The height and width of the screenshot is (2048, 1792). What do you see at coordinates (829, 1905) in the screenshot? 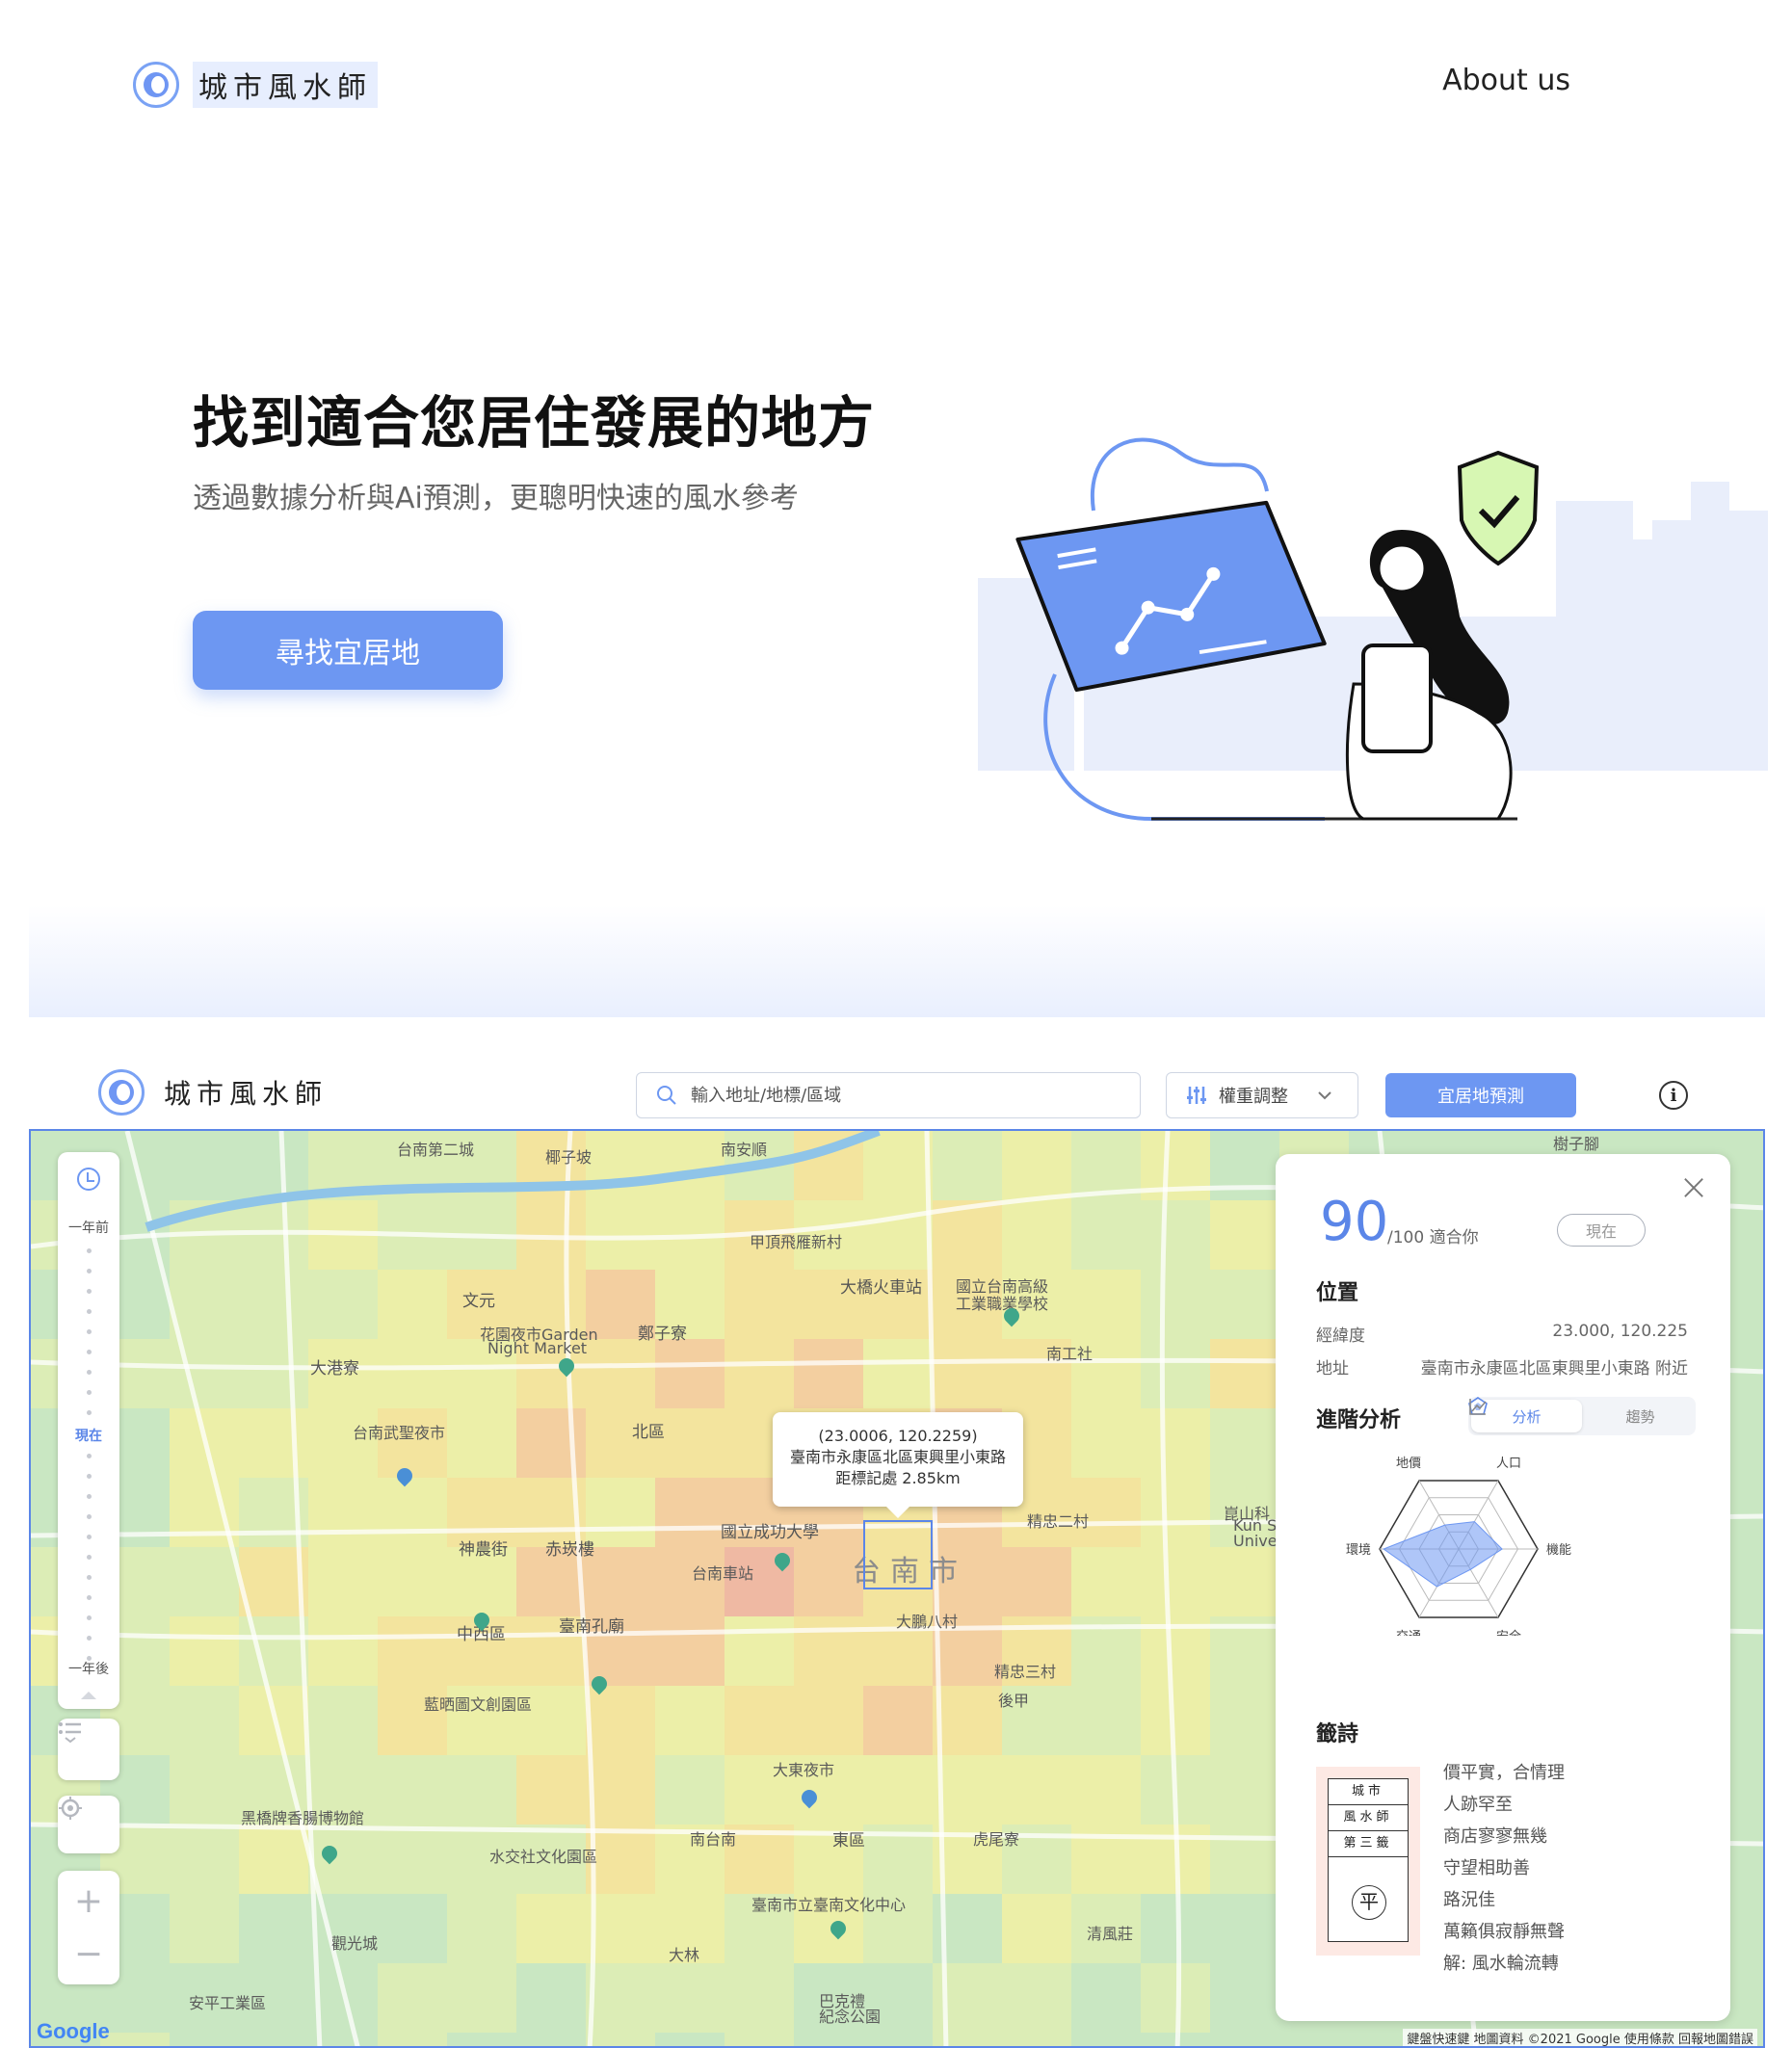
I see `map-label: 臺南市立臺南文化中心` at bounding box center [829, 1905].